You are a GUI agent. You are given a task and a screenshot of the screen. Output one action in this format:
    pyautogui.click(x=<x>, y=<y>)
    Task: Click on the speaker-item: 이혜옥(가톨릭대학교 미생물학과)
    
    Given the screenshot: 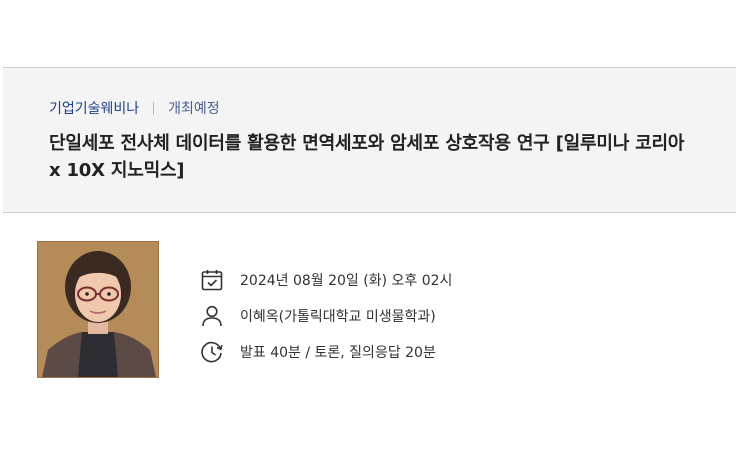 What is the action you would take?
    pyautogui.click(x=325, y=316)
    